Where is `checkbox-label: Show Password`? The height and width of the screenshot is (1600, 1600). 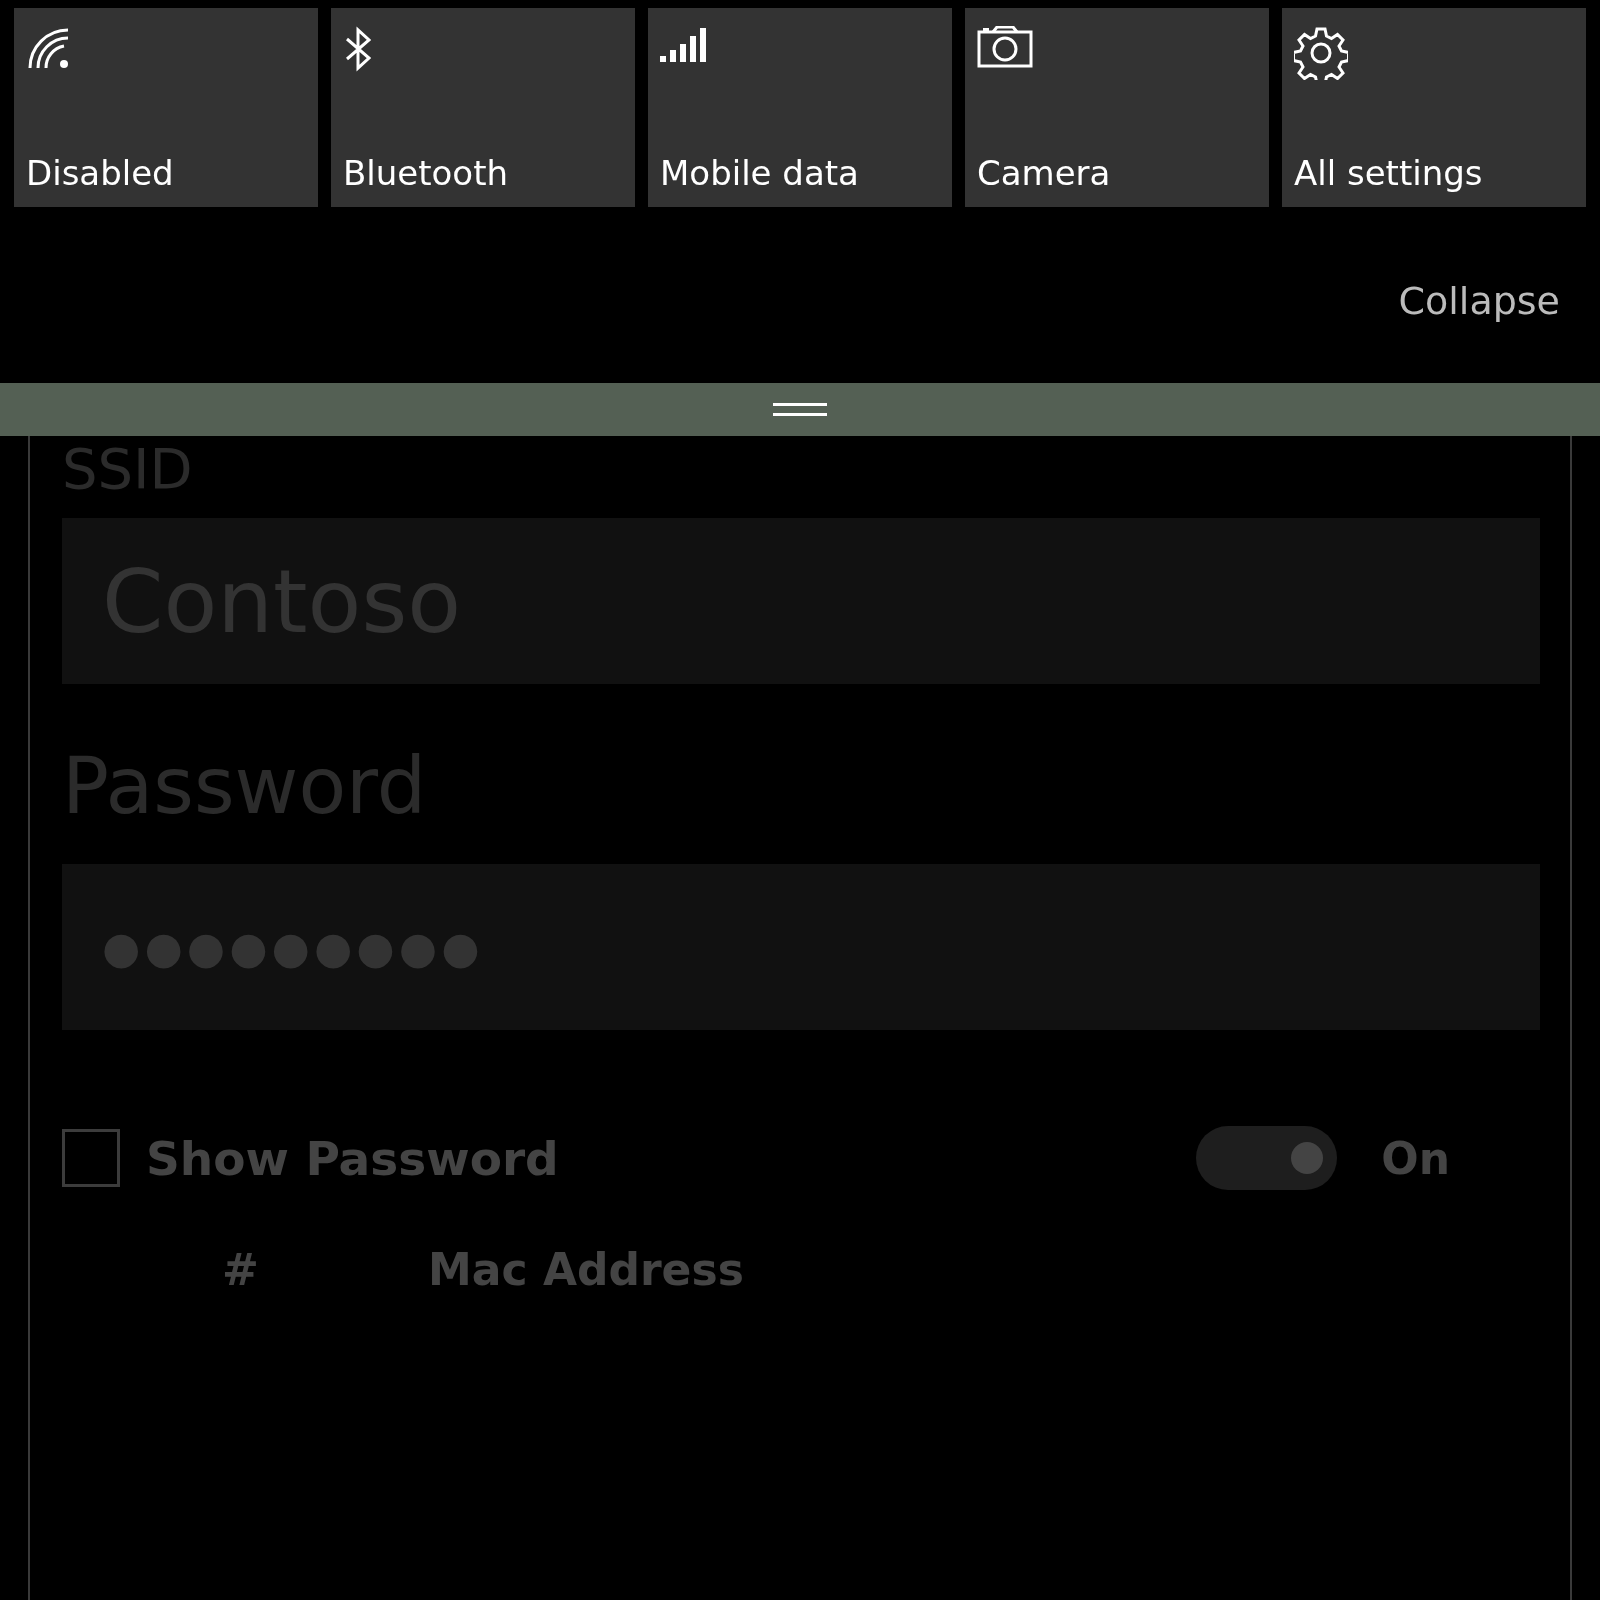
checkbox-label: Show Password is located at coordinates (353, 1158).